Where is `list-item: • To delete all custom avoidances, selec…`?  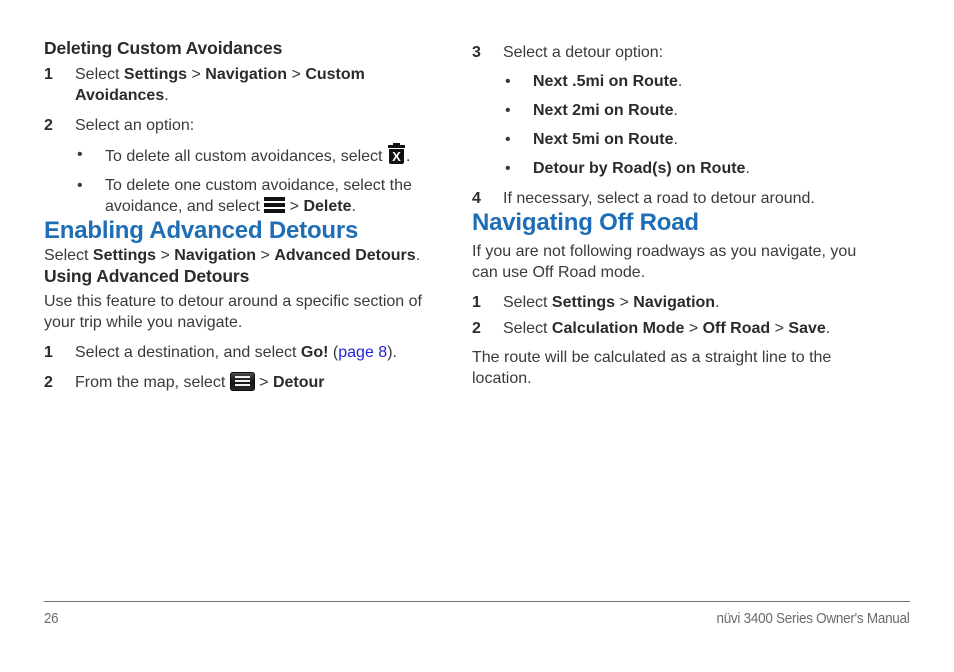 list-item: • To delete all custom avoidances, selec… is located at coordinates (258, 155).